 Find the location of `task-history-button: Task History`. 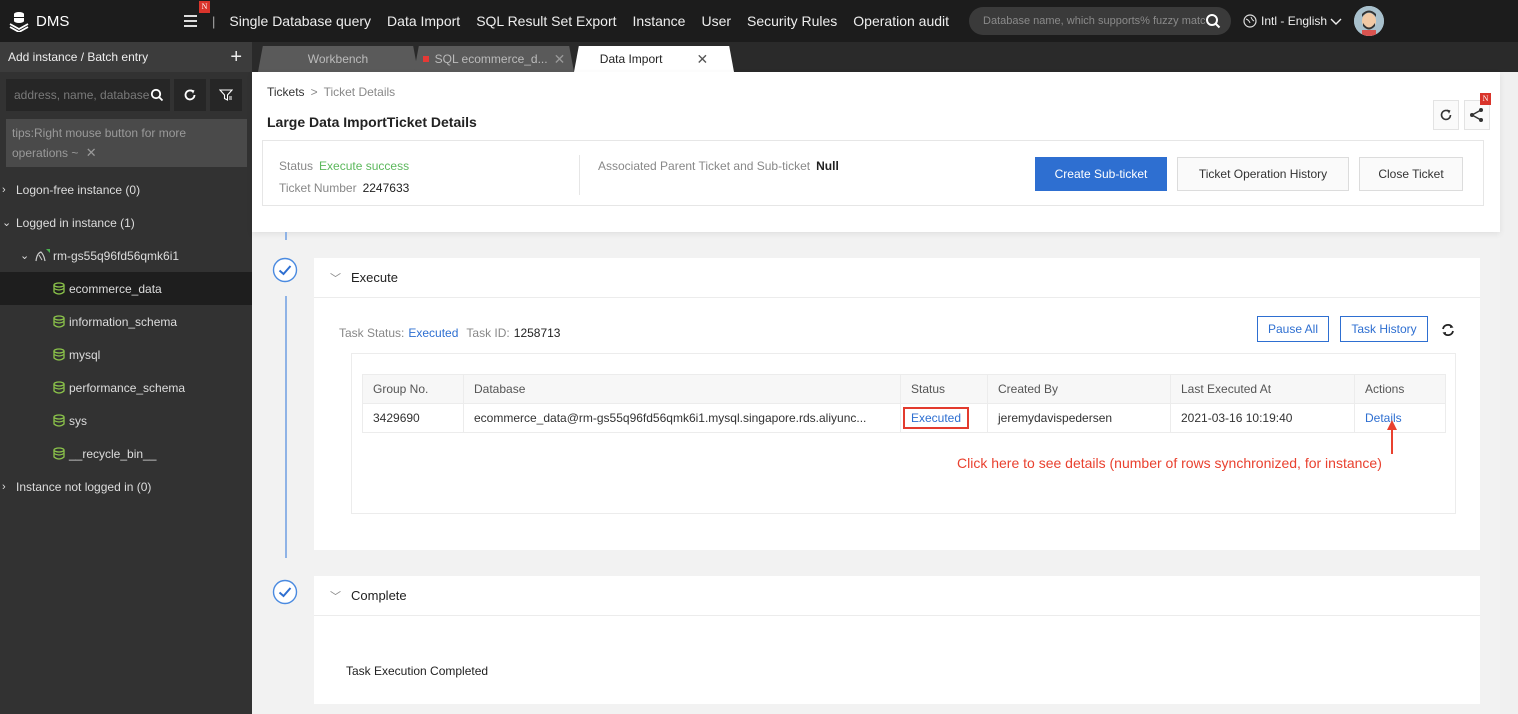

task-history-button: Task History is located at coordinates (1384, 329).